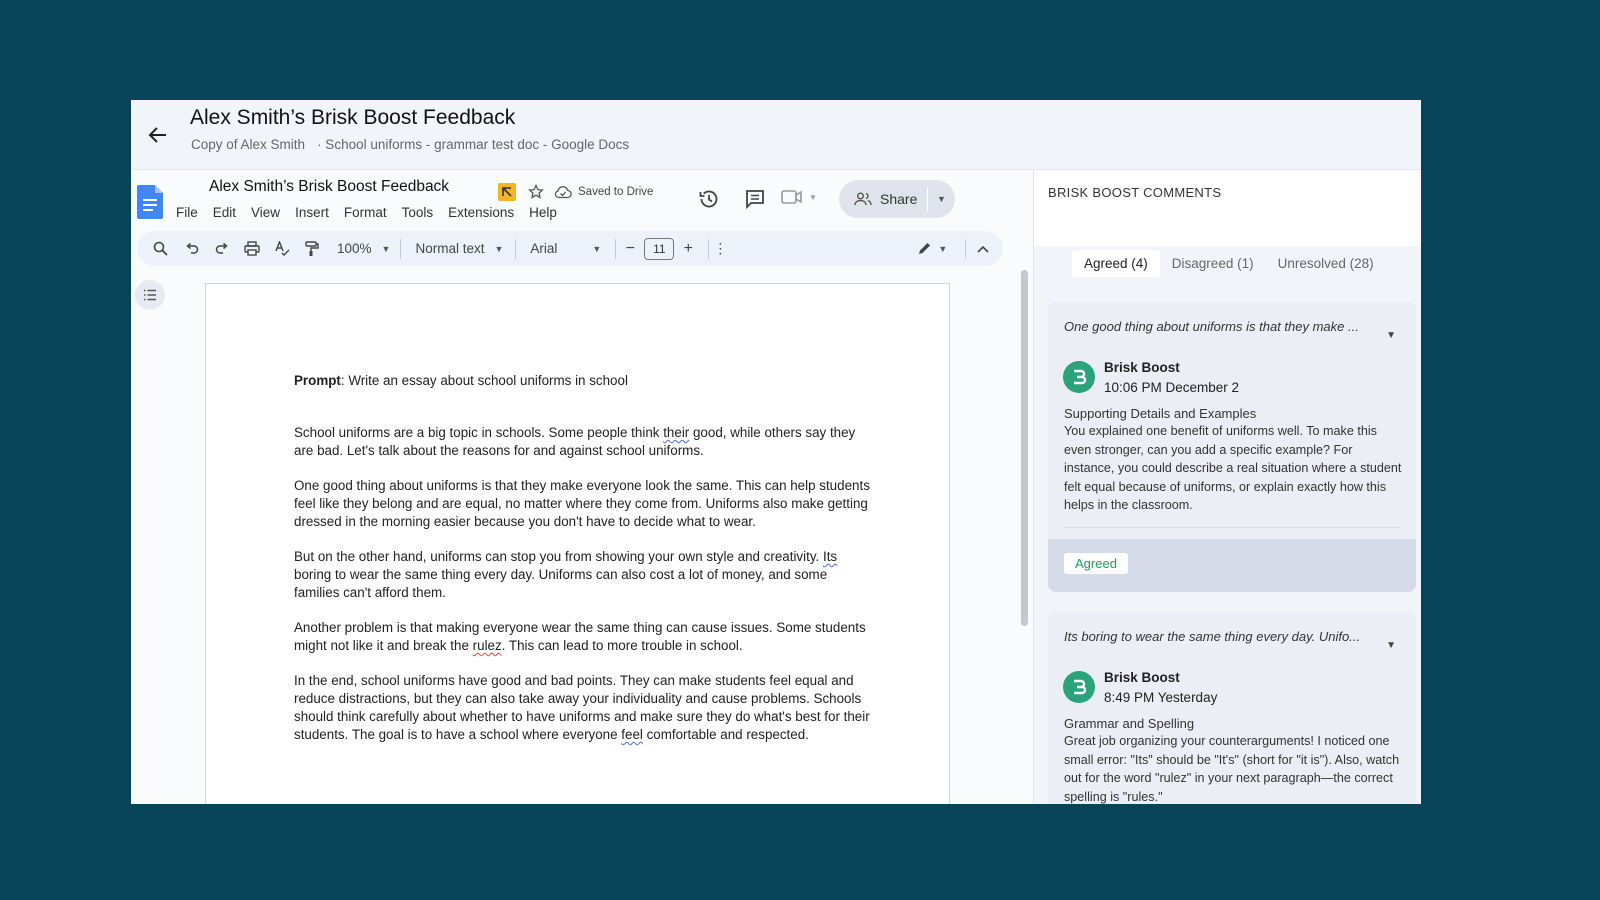 This screenshot has height=900, width=1600. I want to click on text-run: comfortable and respected., so click(725, 734).